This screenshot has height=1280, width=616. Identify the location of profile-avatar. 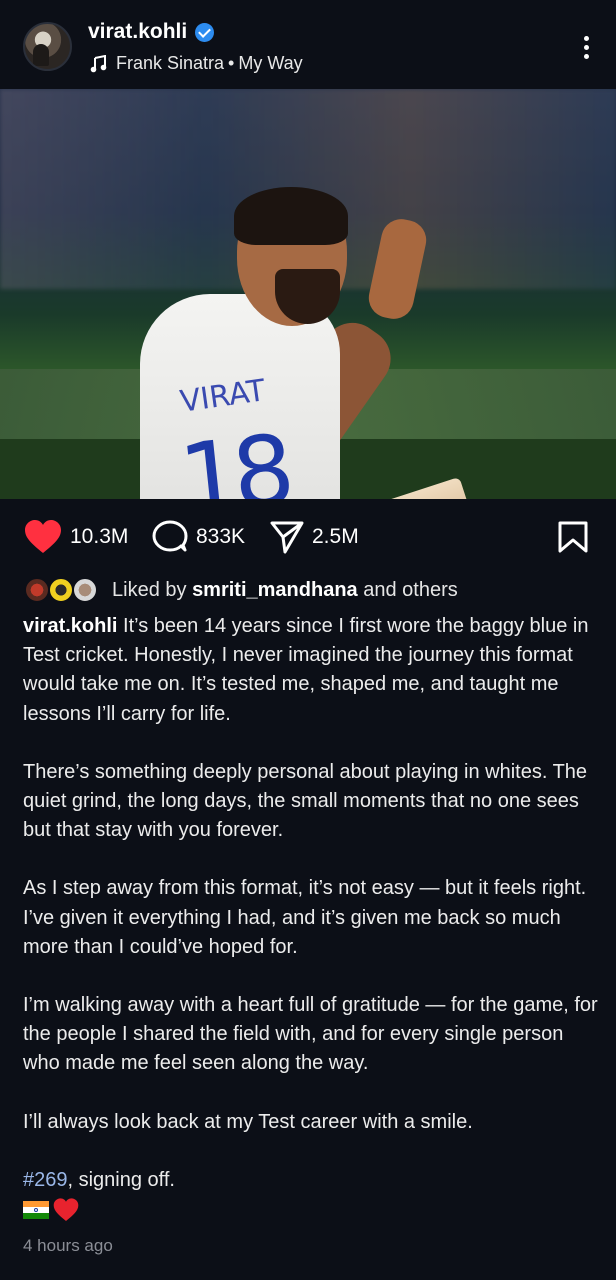
(47, 46).